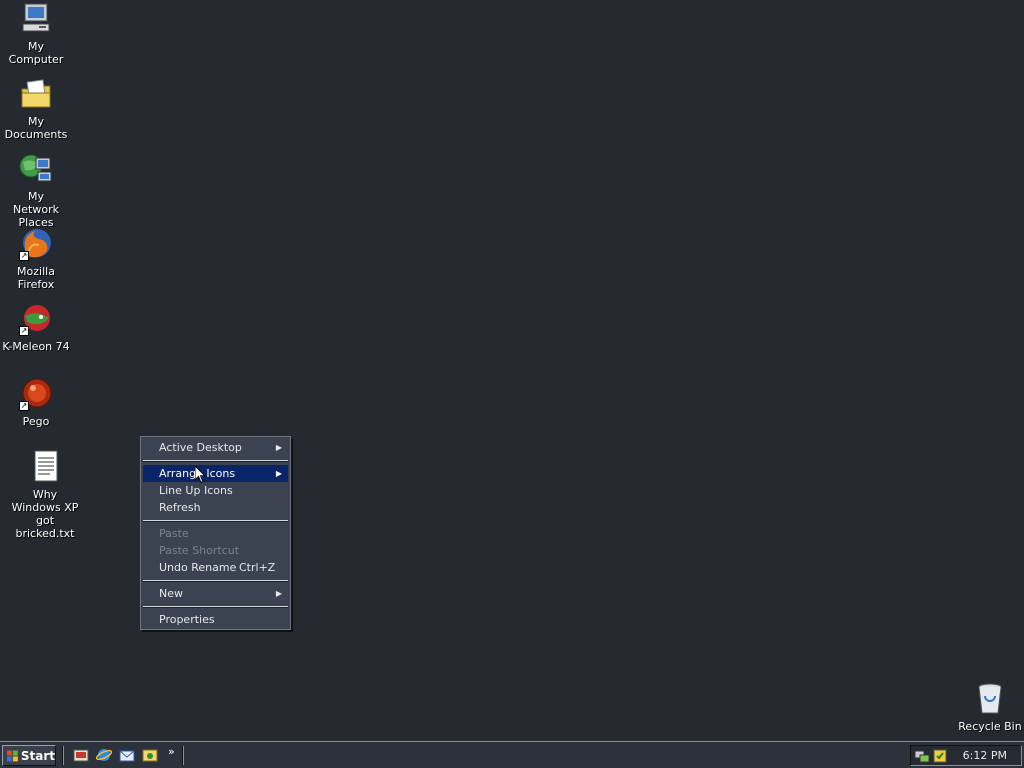 This screenshot has height=768, width=1024. What do you see at coordinates (45, 467) in the screenshot?
I see `text-file-icon` at bounding box center [45, 467].